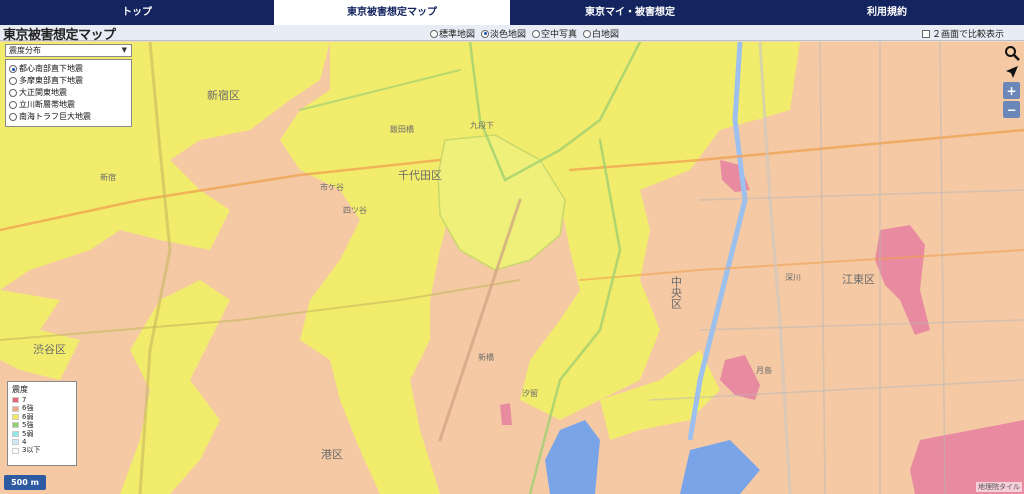  What do you see at coordinates (42, 417) in the screenshot?
I see `legend-item: 6弱` at bounding box center [42, 417].